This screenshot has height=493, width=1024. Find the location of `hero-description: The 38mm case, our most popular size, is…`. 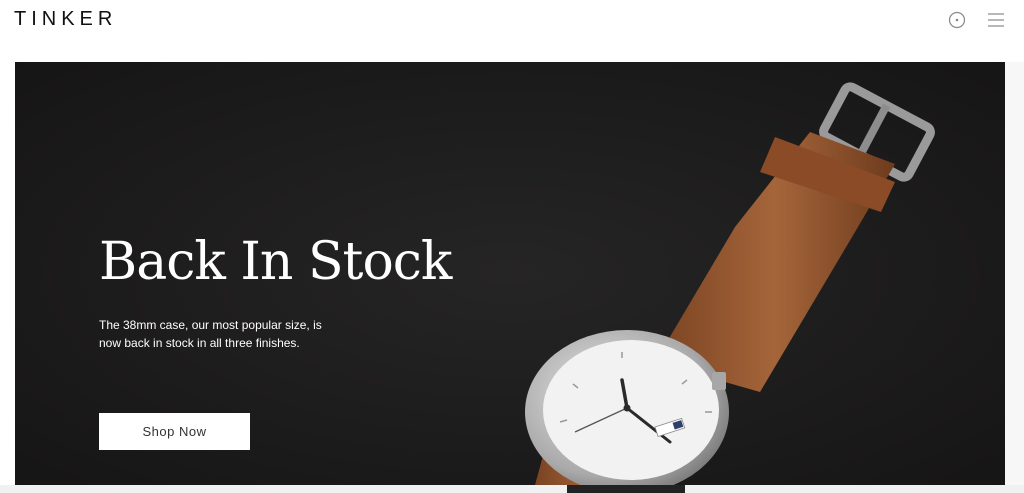

hero-description: The 38mm case, our most popular size, is… is located at coordinates (210, 334).